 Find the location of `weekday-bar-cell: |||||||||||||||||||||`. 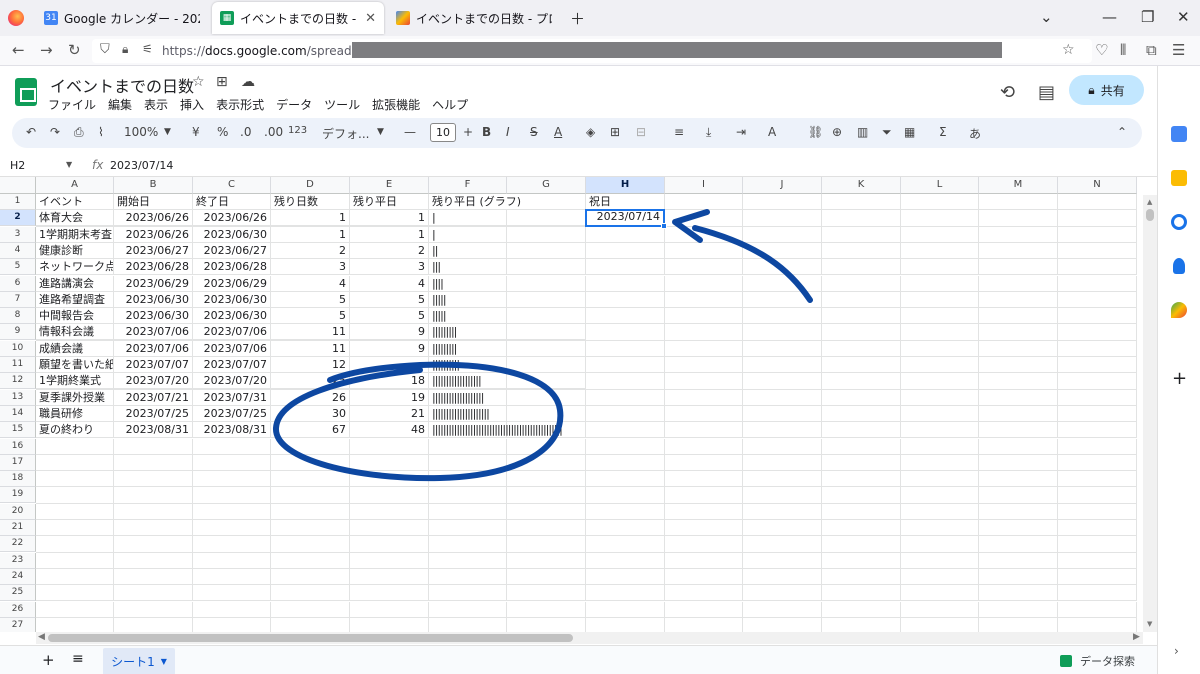

weekday-bar-cell: ||||||||||||||||||||| is located at coordinates (507, 414).